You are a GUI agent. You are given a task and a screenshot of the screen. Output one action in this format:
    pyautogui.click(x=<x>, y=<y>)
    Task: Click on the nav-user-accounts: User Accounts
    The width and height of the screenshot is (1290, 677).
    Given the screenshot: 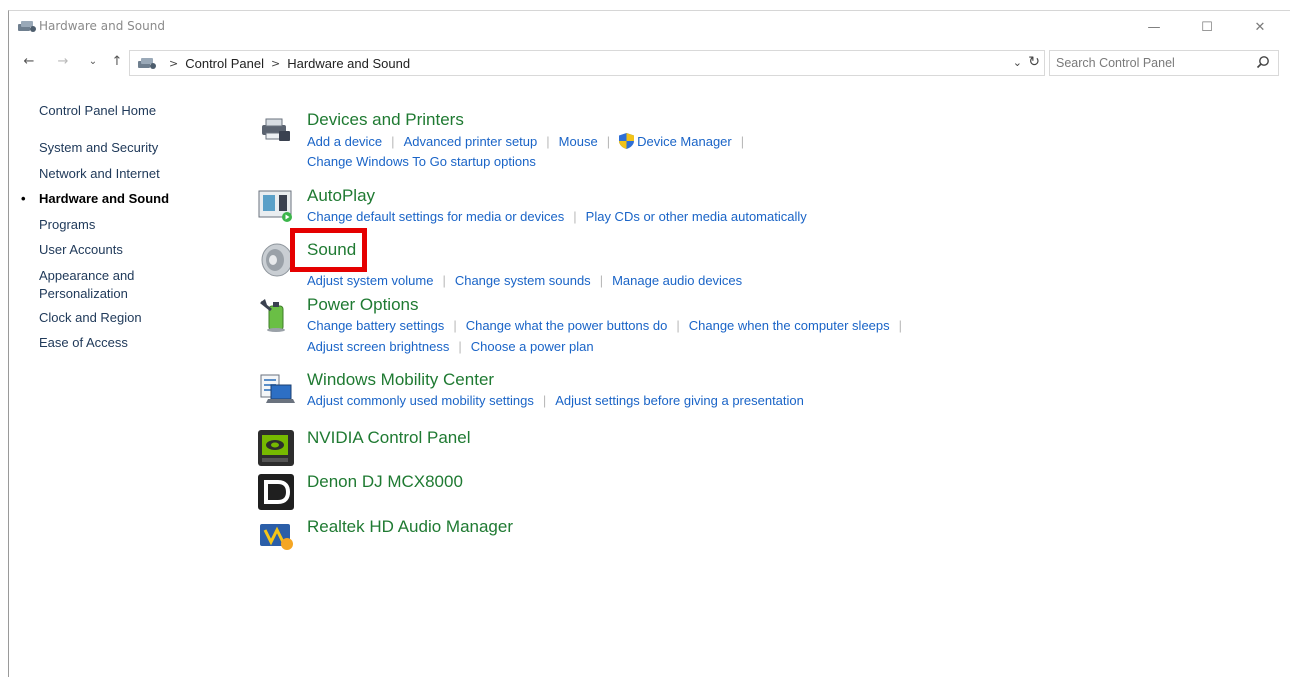 What is the action you would take?
    pyautogui.click(x=81, y=249)
    